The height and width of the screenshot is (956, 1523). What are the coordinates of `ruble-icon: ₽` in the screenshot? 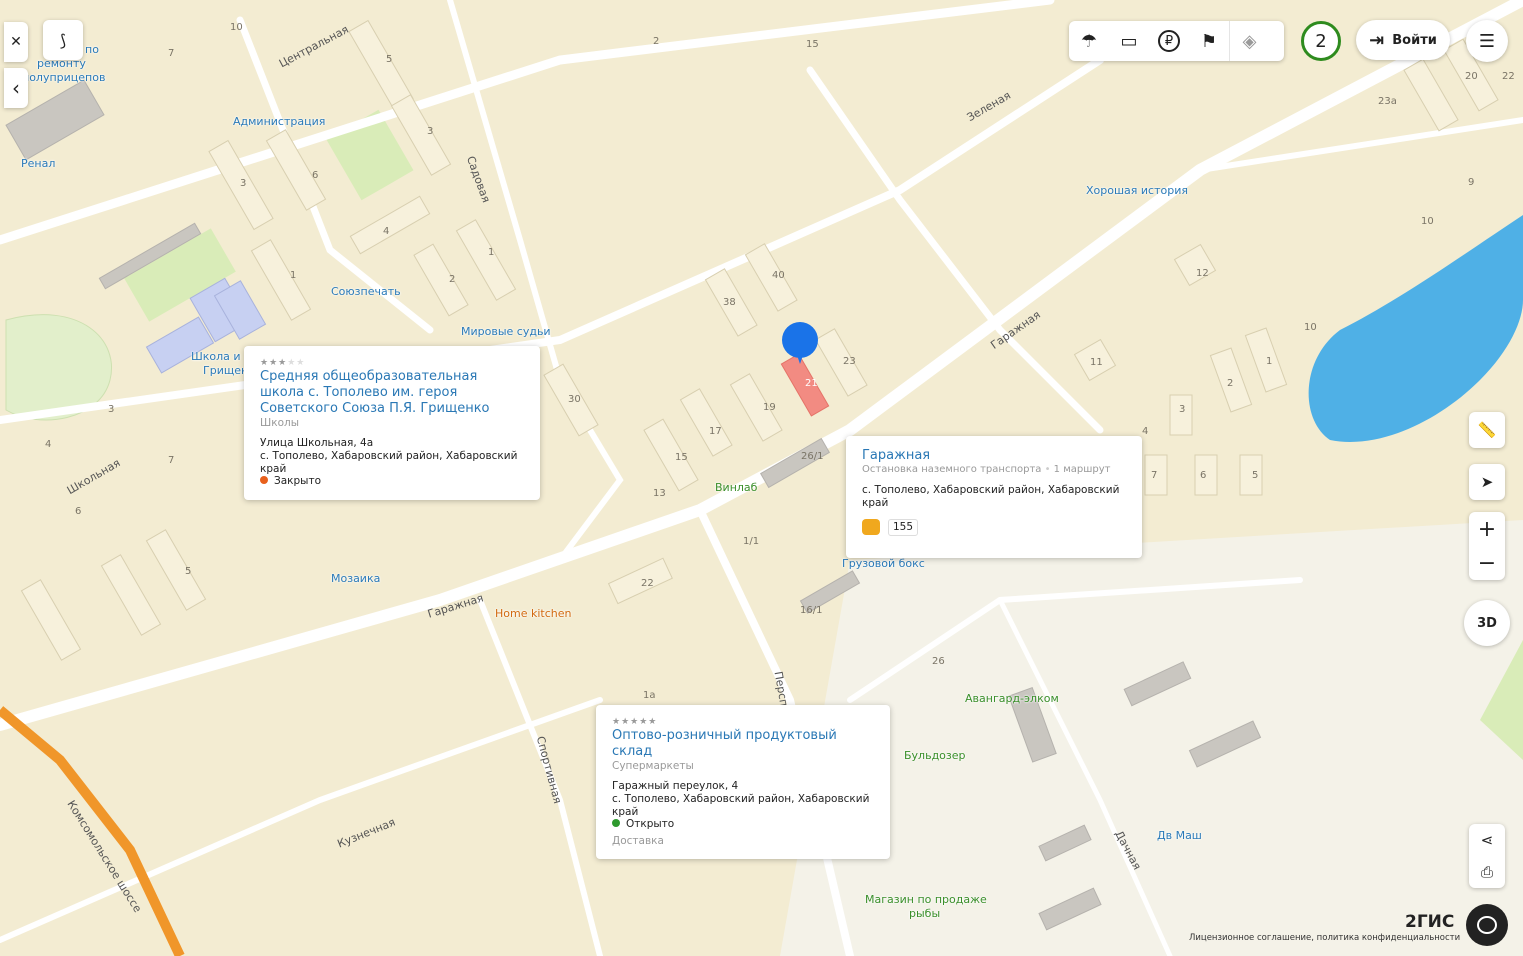 It's located at (1169, 41).